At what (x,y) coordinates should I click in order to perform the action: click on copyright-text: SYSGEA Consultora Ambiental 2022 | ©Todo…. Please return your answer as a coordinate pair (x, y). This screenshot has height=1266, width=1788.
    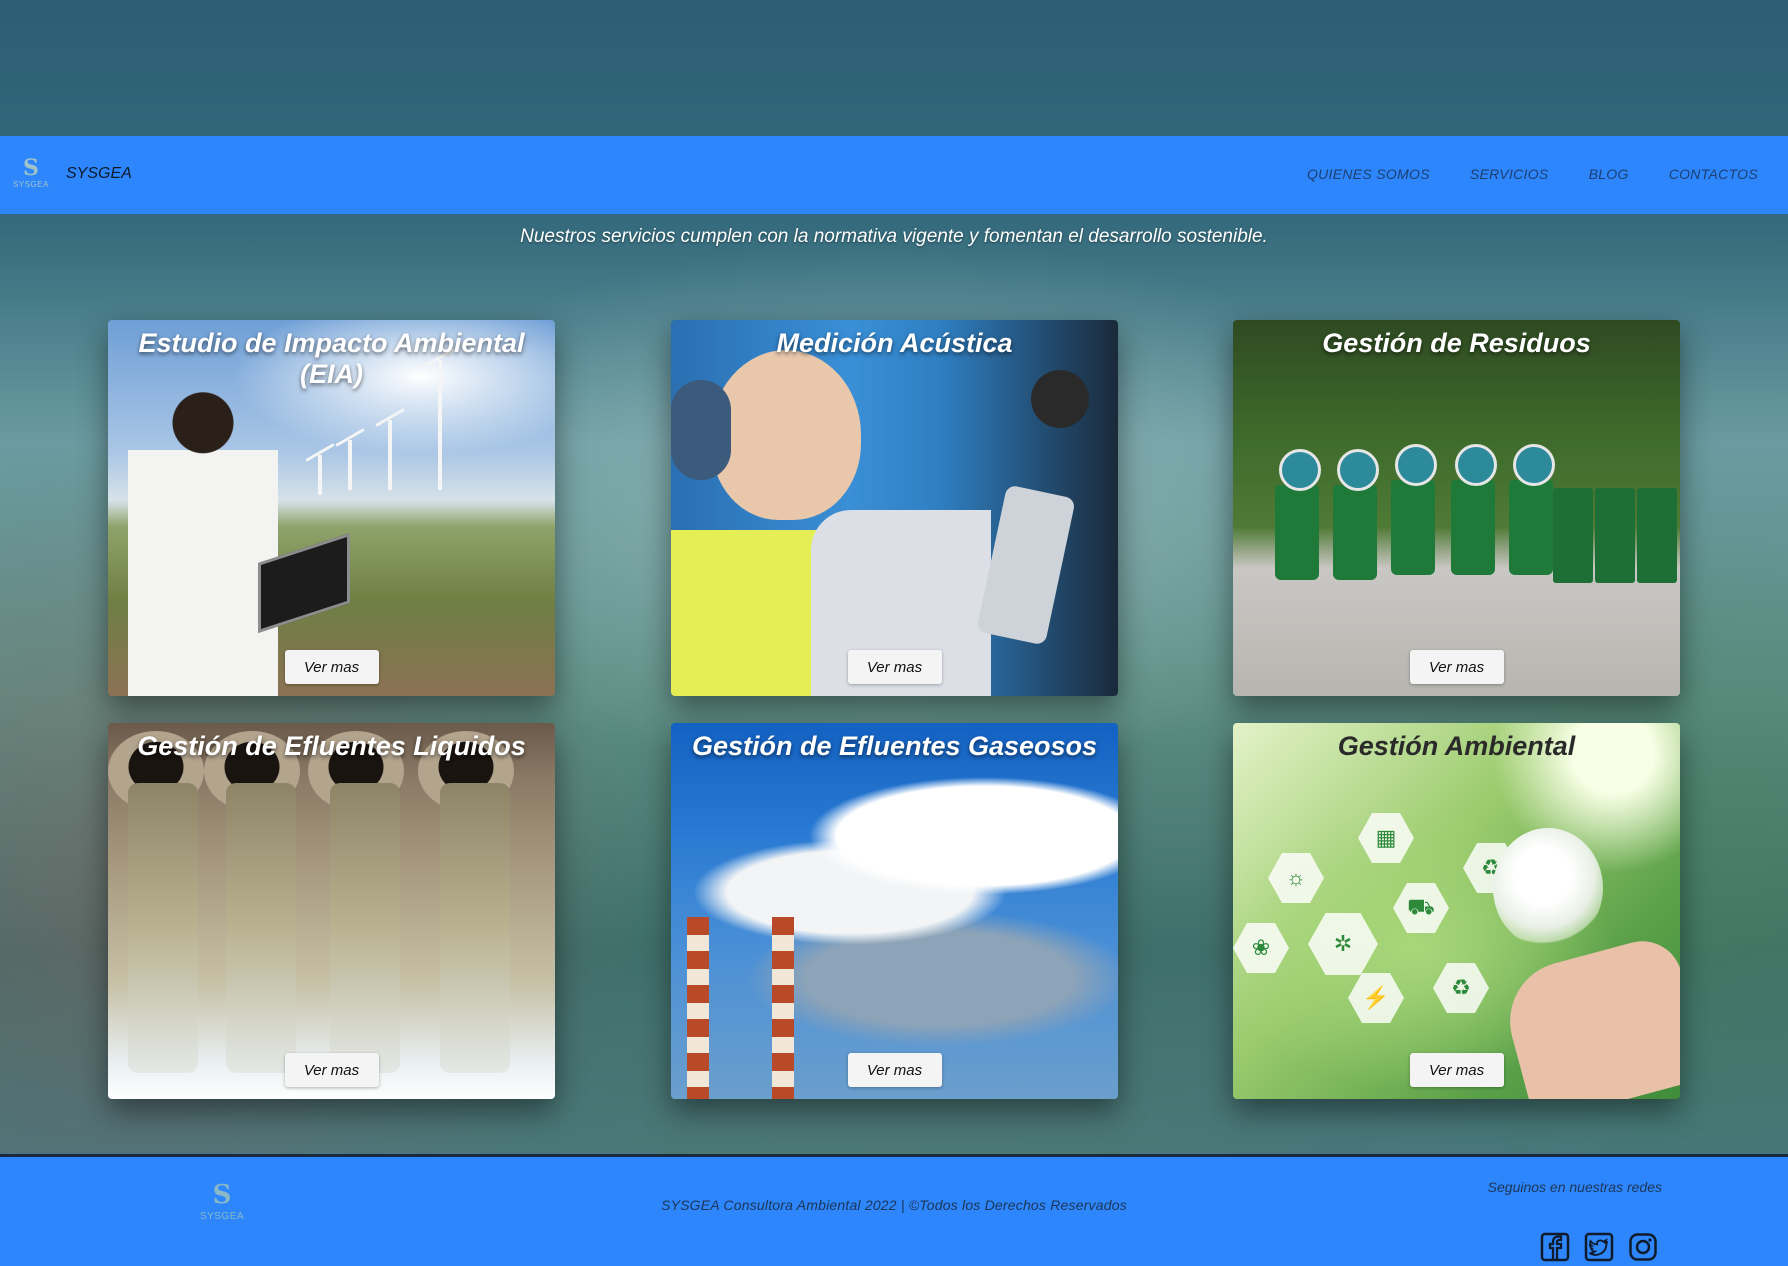
    Looking at the image, I should click on (894, 1205).